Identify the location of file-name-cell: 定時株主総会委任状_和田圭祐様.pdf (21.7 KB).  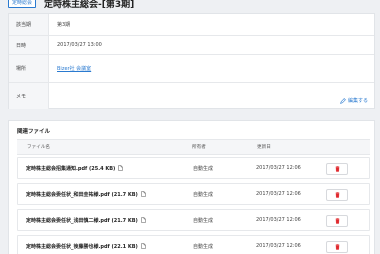
(86, 194).